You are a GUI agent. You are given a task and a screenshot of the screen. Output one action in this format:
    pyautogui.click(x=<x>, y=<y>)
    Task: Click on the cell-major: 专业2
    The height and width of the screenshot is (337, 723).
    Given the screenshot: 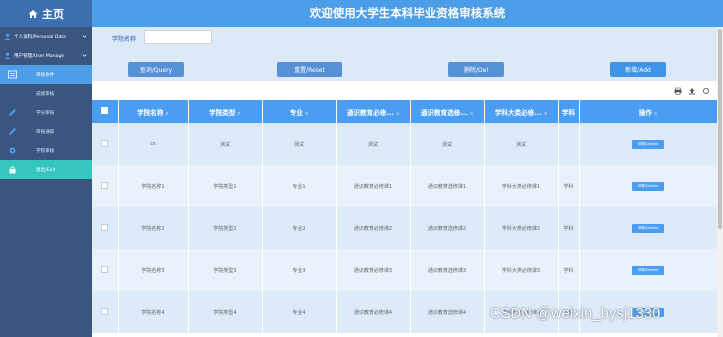 What is the action you would take?
    pyautogui.click(x=299, y=228)
    